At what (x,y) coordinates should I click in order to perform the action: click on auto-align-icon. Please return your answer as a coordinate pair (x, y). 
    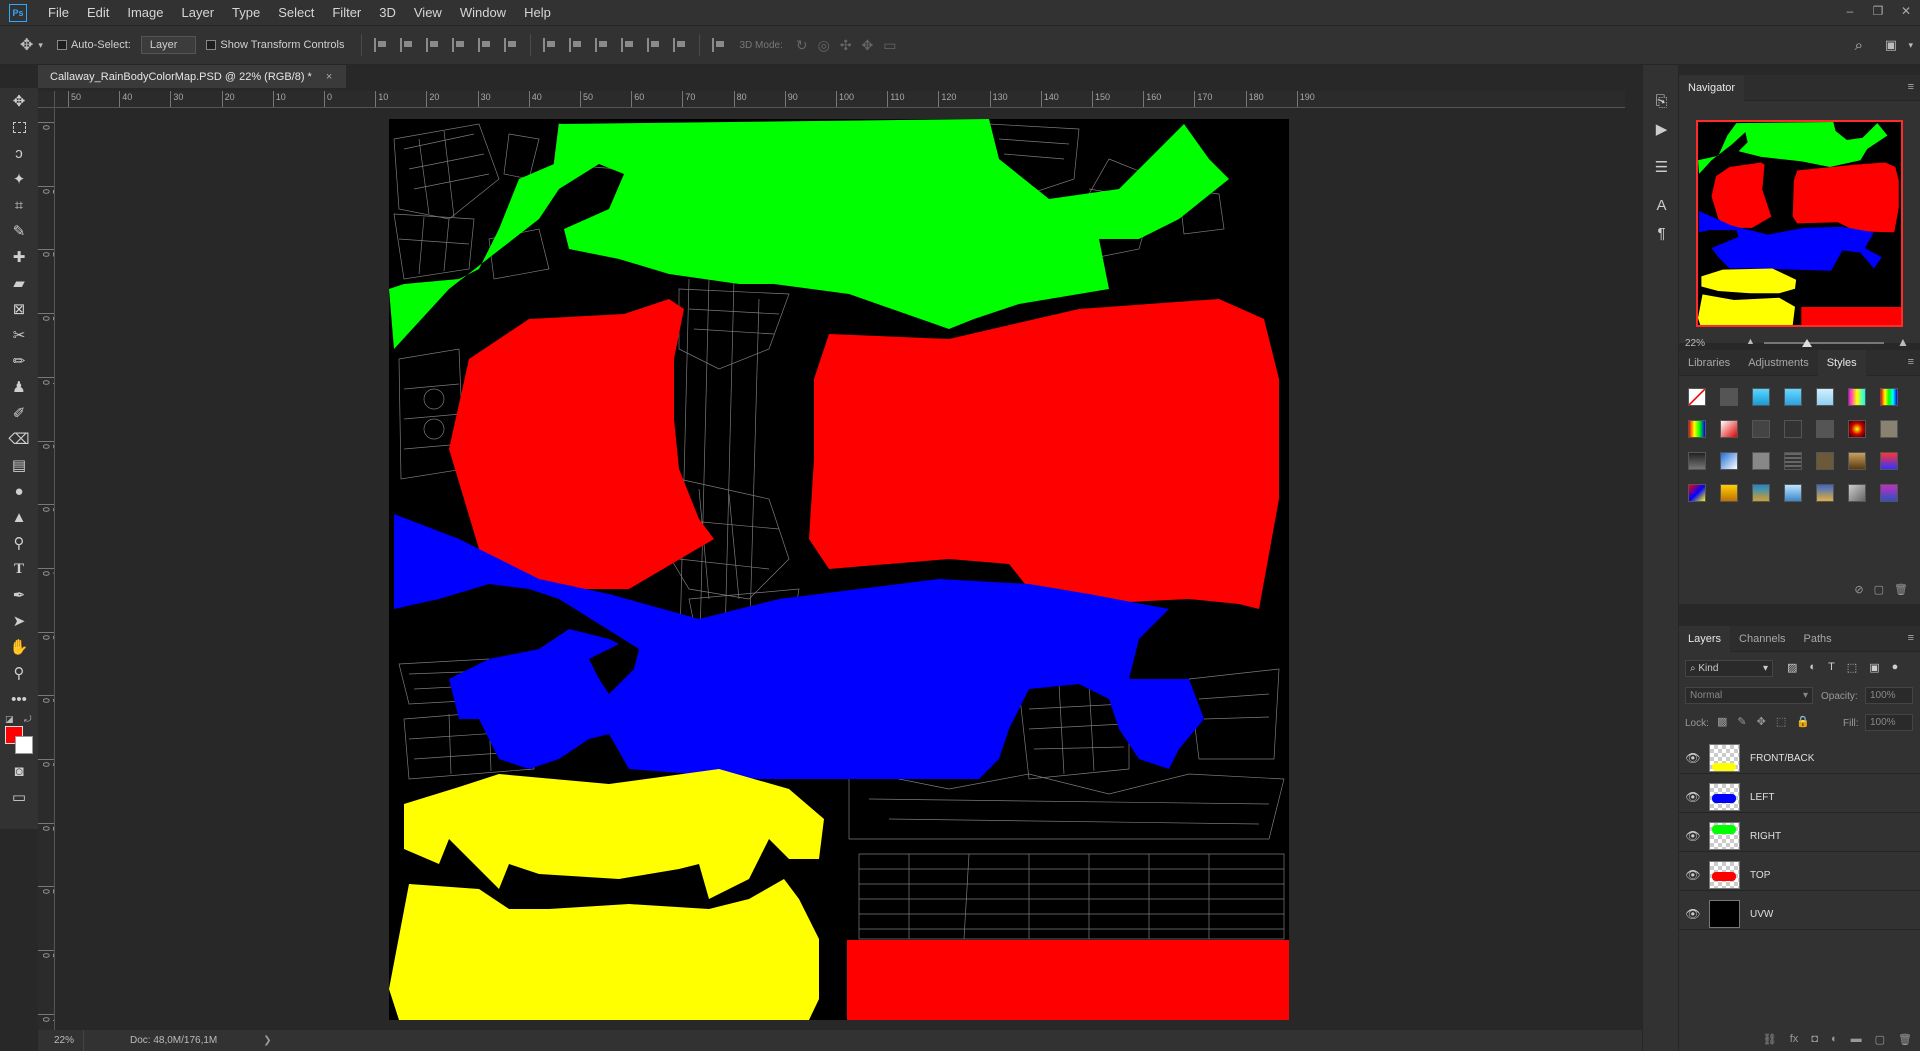
    Looking at the image, I should click on (718, 45).